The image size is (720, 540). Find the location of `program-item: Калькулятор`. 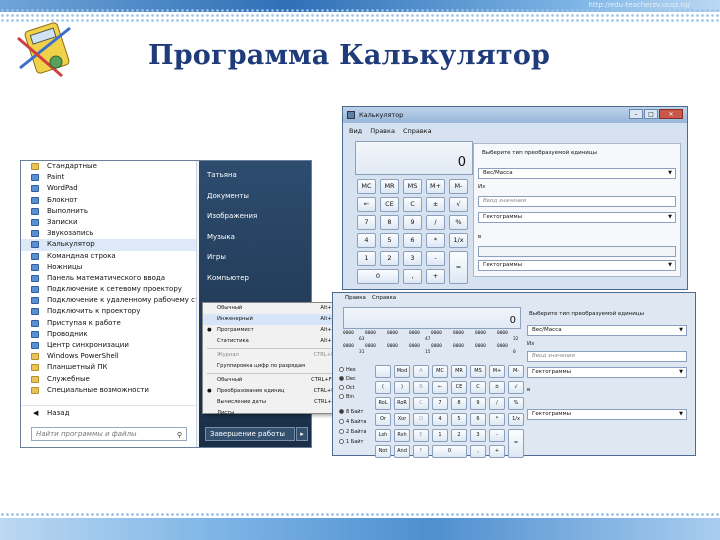

program-item: Калькулятор is located at coordinates (108, 245).